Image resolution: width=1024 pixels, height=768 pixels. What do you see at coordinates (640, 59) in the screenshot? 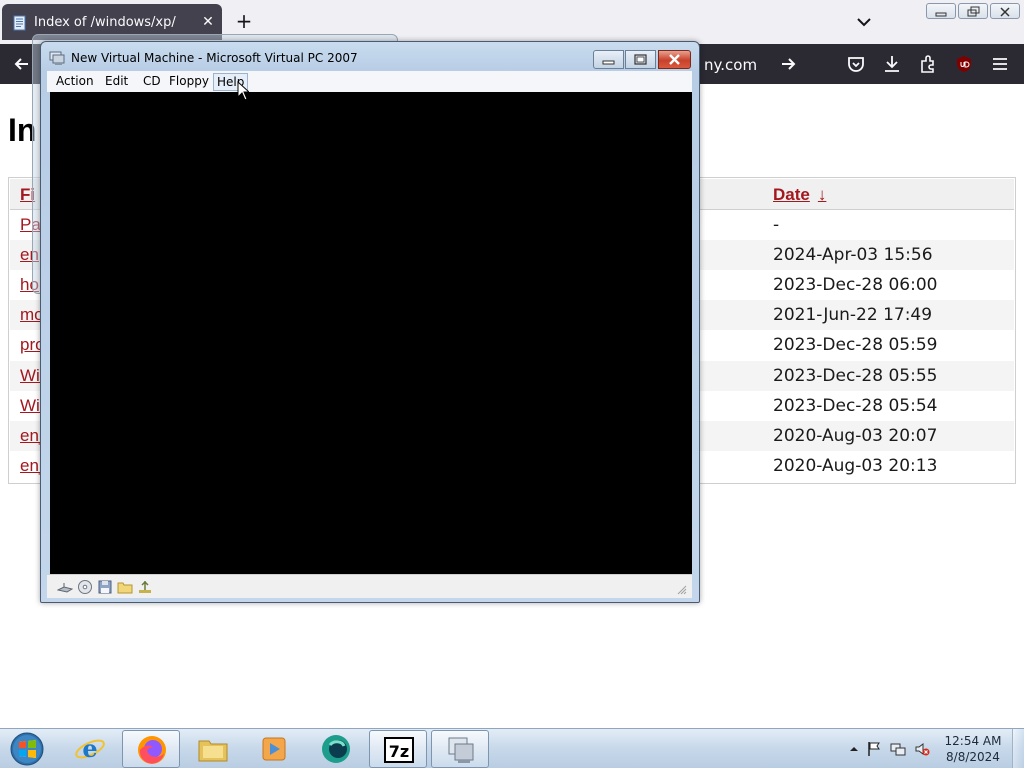
I see `vpc-maximize-button` at bounding box center [640, 59].